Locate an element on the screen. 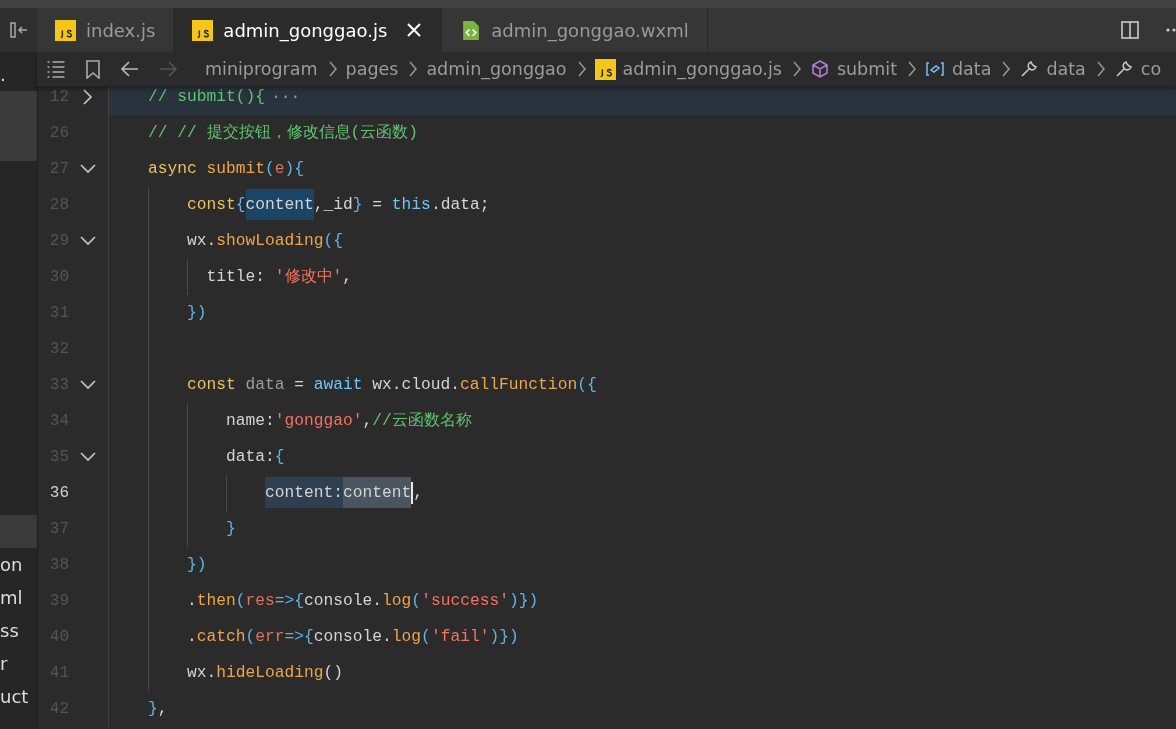 The width and height of the screenshot is (1176, 729). split-editor-icon is located at coordinates (1130, 30).